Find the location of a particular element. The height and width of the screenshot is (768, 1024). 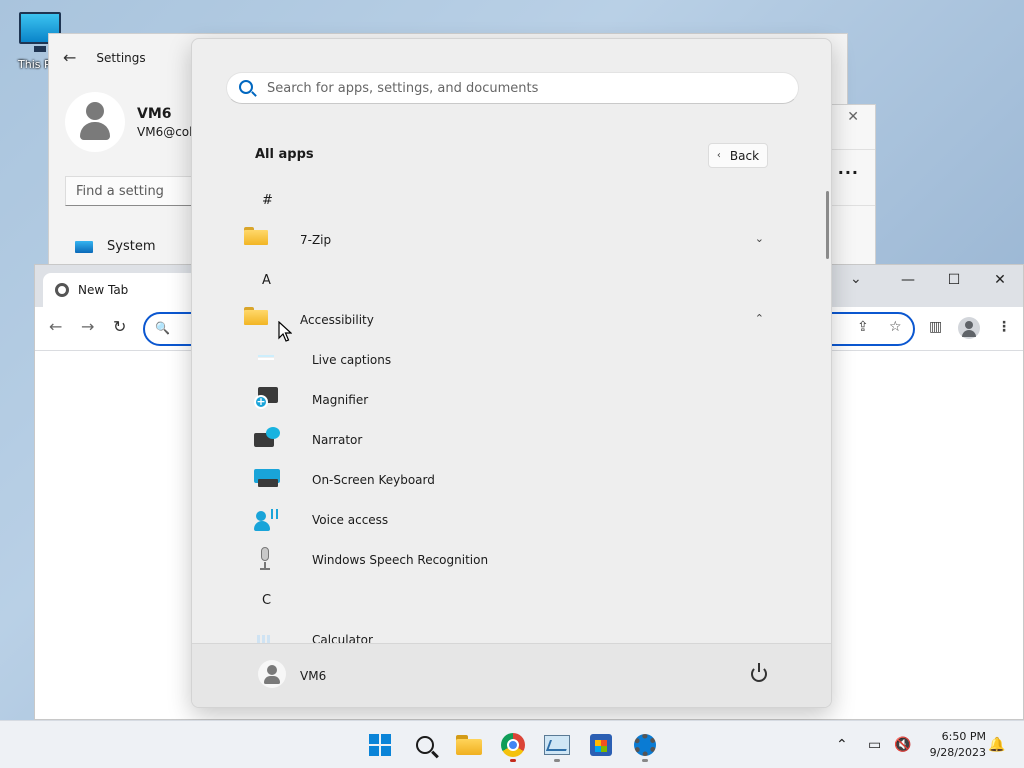

tab-search-chevron-icon: ⌄ is located at coordinates (856, 279).